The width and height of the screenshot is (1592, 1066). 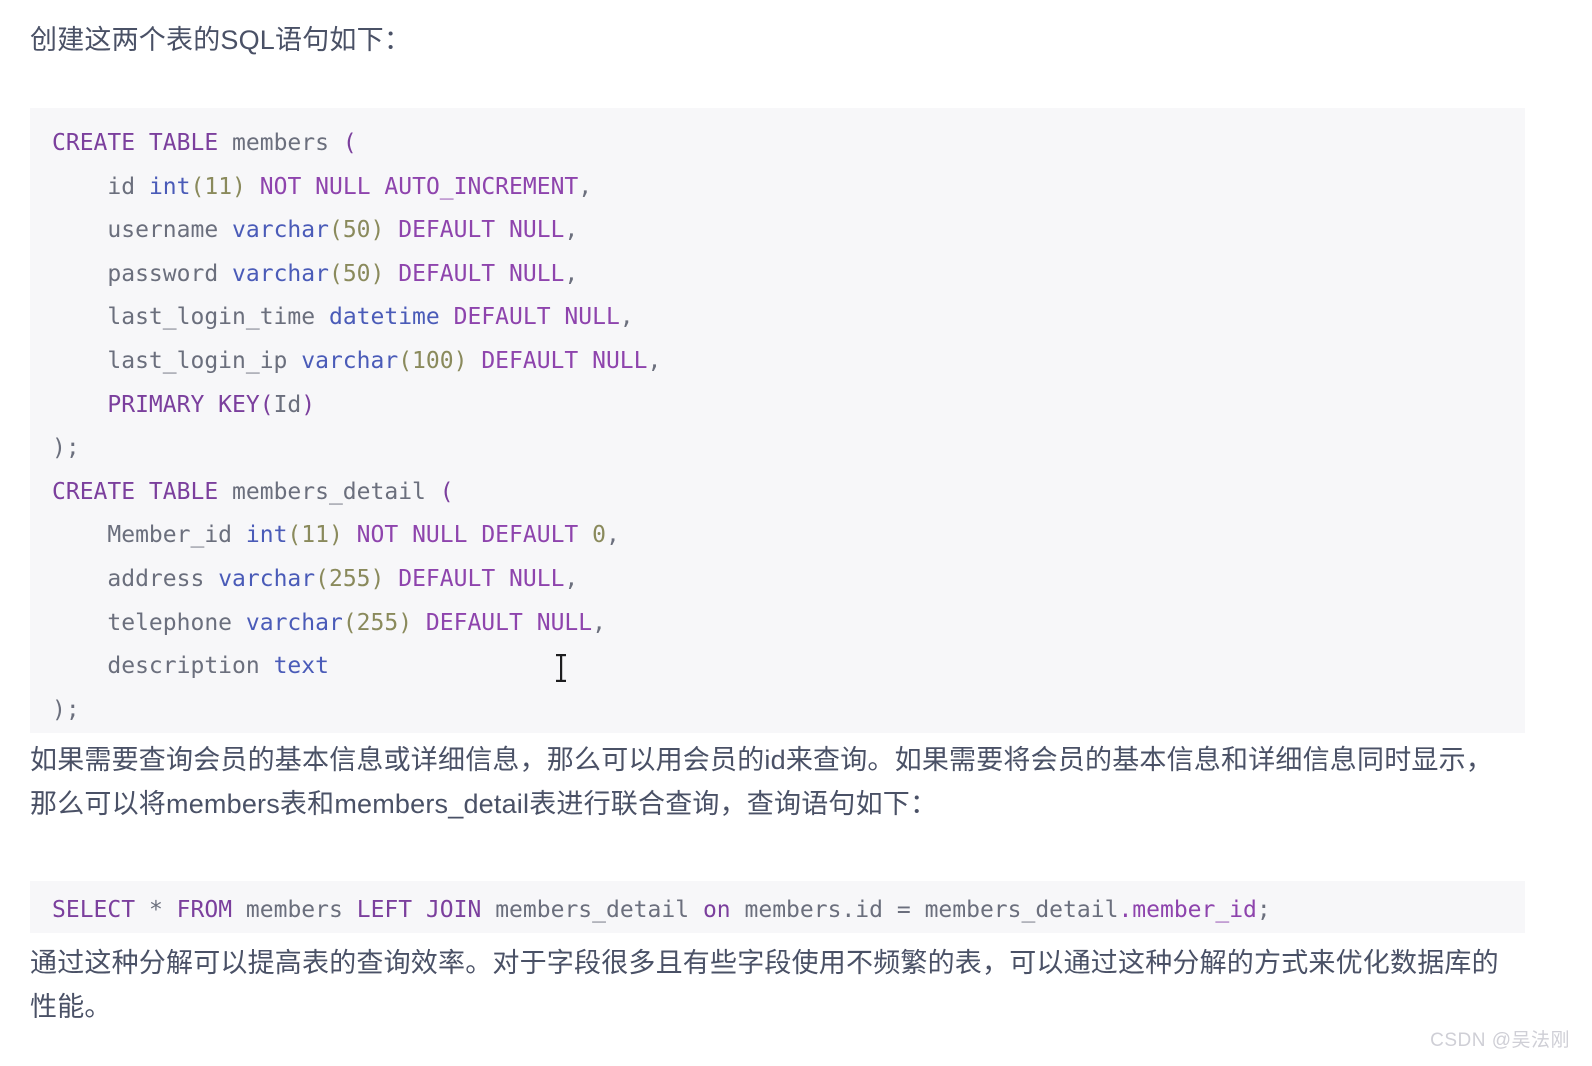 What do you see at coordinates (221, 40) in the screenshot?
I see `intro-paragraph: 创建这两个表的SQL语句如下：` at bounding box center [221, 40].